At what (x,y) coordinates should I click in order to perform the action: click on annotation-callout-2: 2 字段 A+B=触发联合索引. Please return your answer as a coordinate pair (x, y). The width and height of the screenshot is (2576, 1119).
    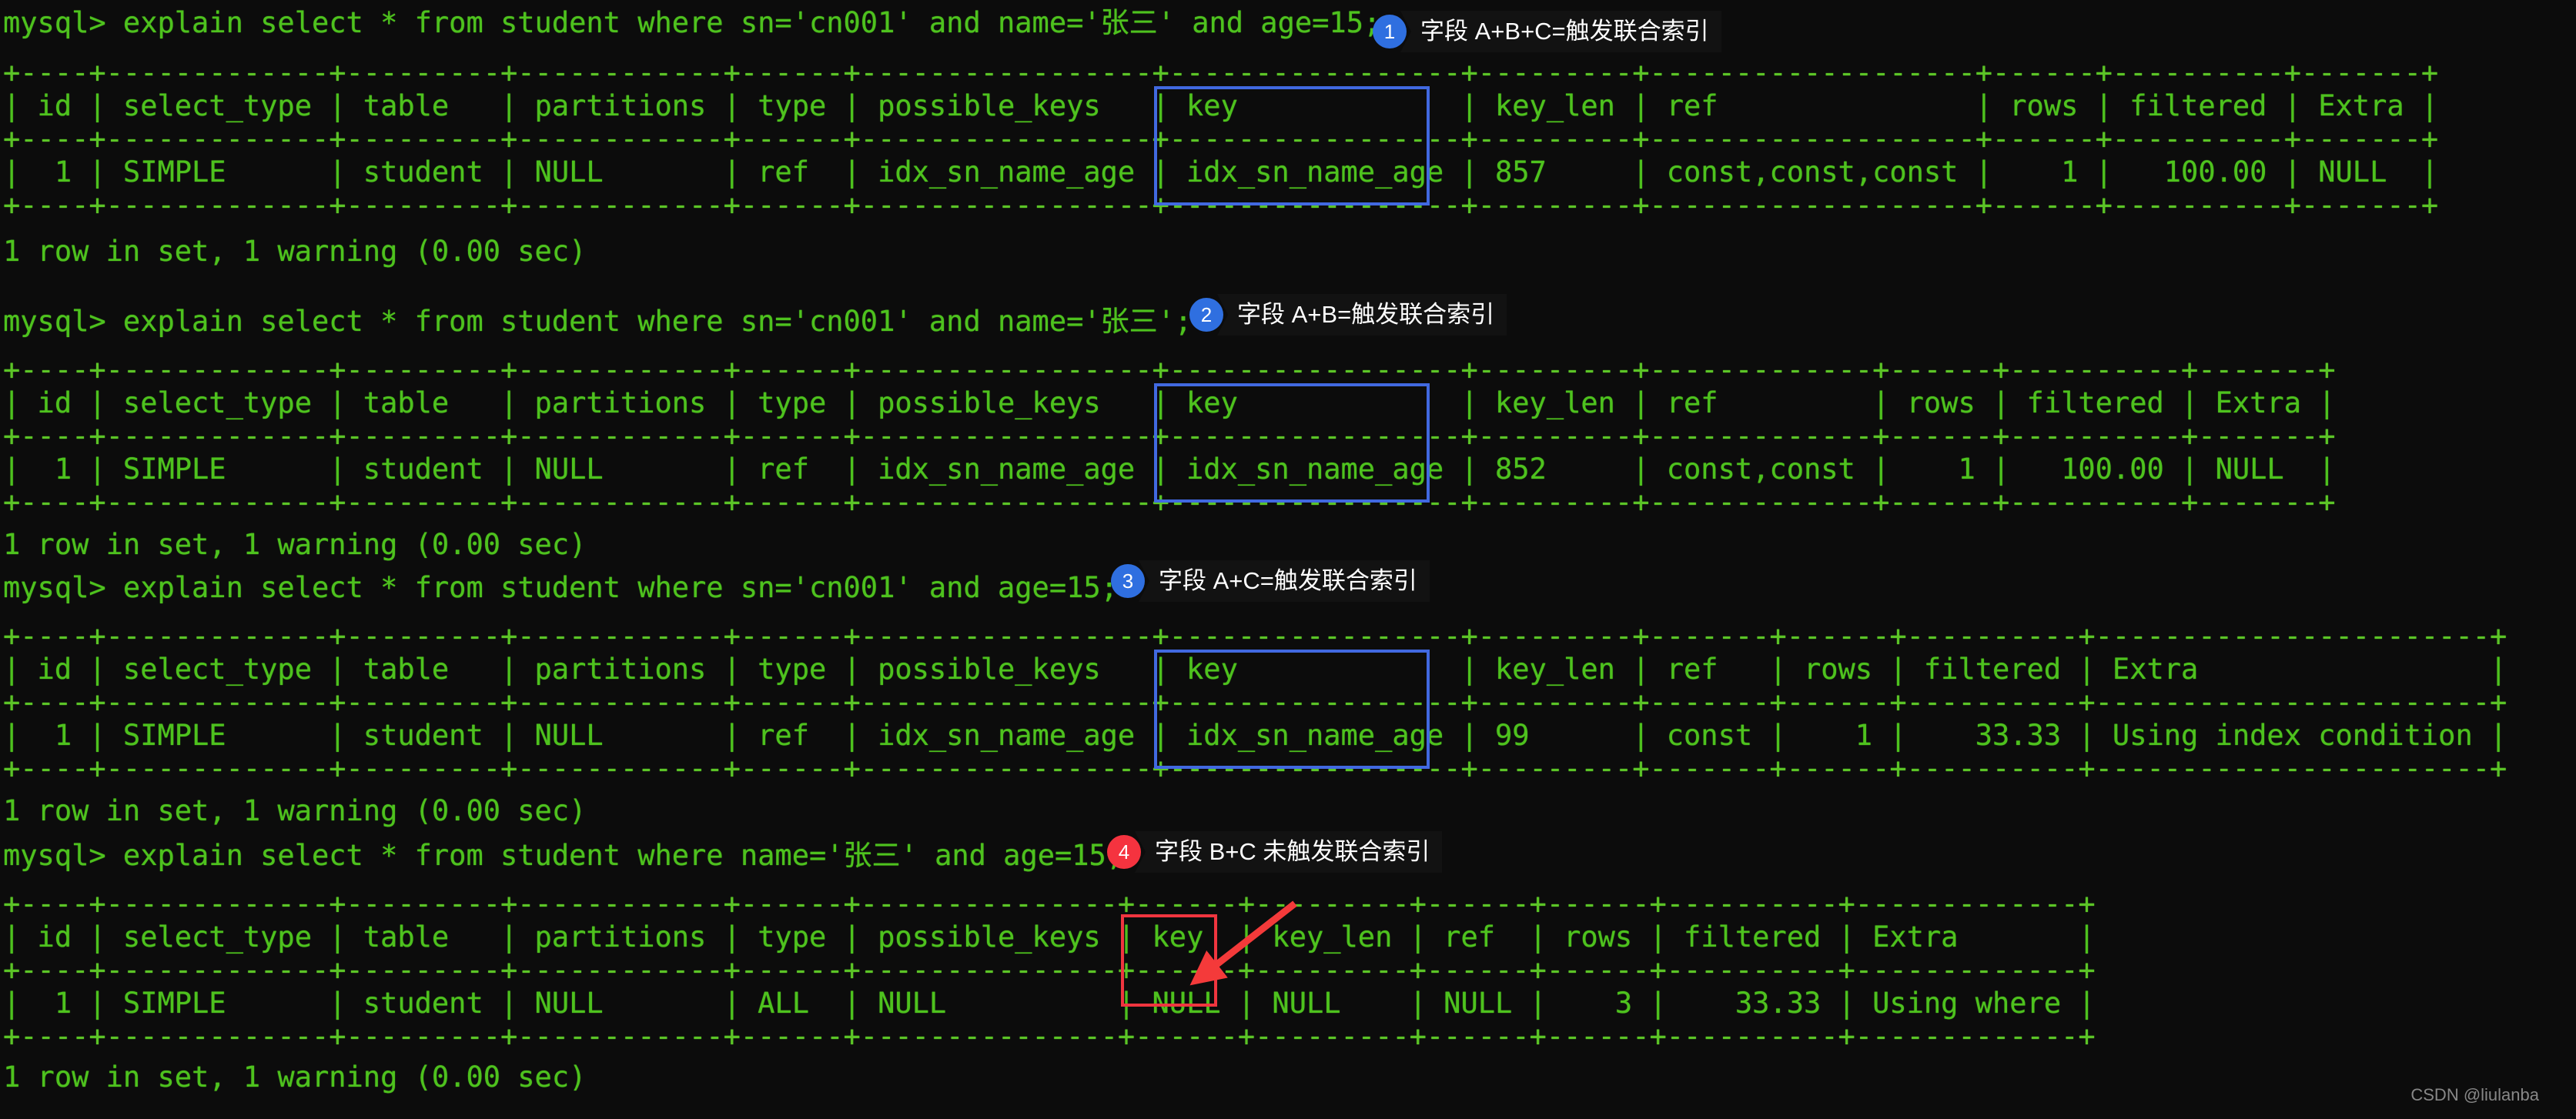
    Looking at the image, I should click on (1348, 315).